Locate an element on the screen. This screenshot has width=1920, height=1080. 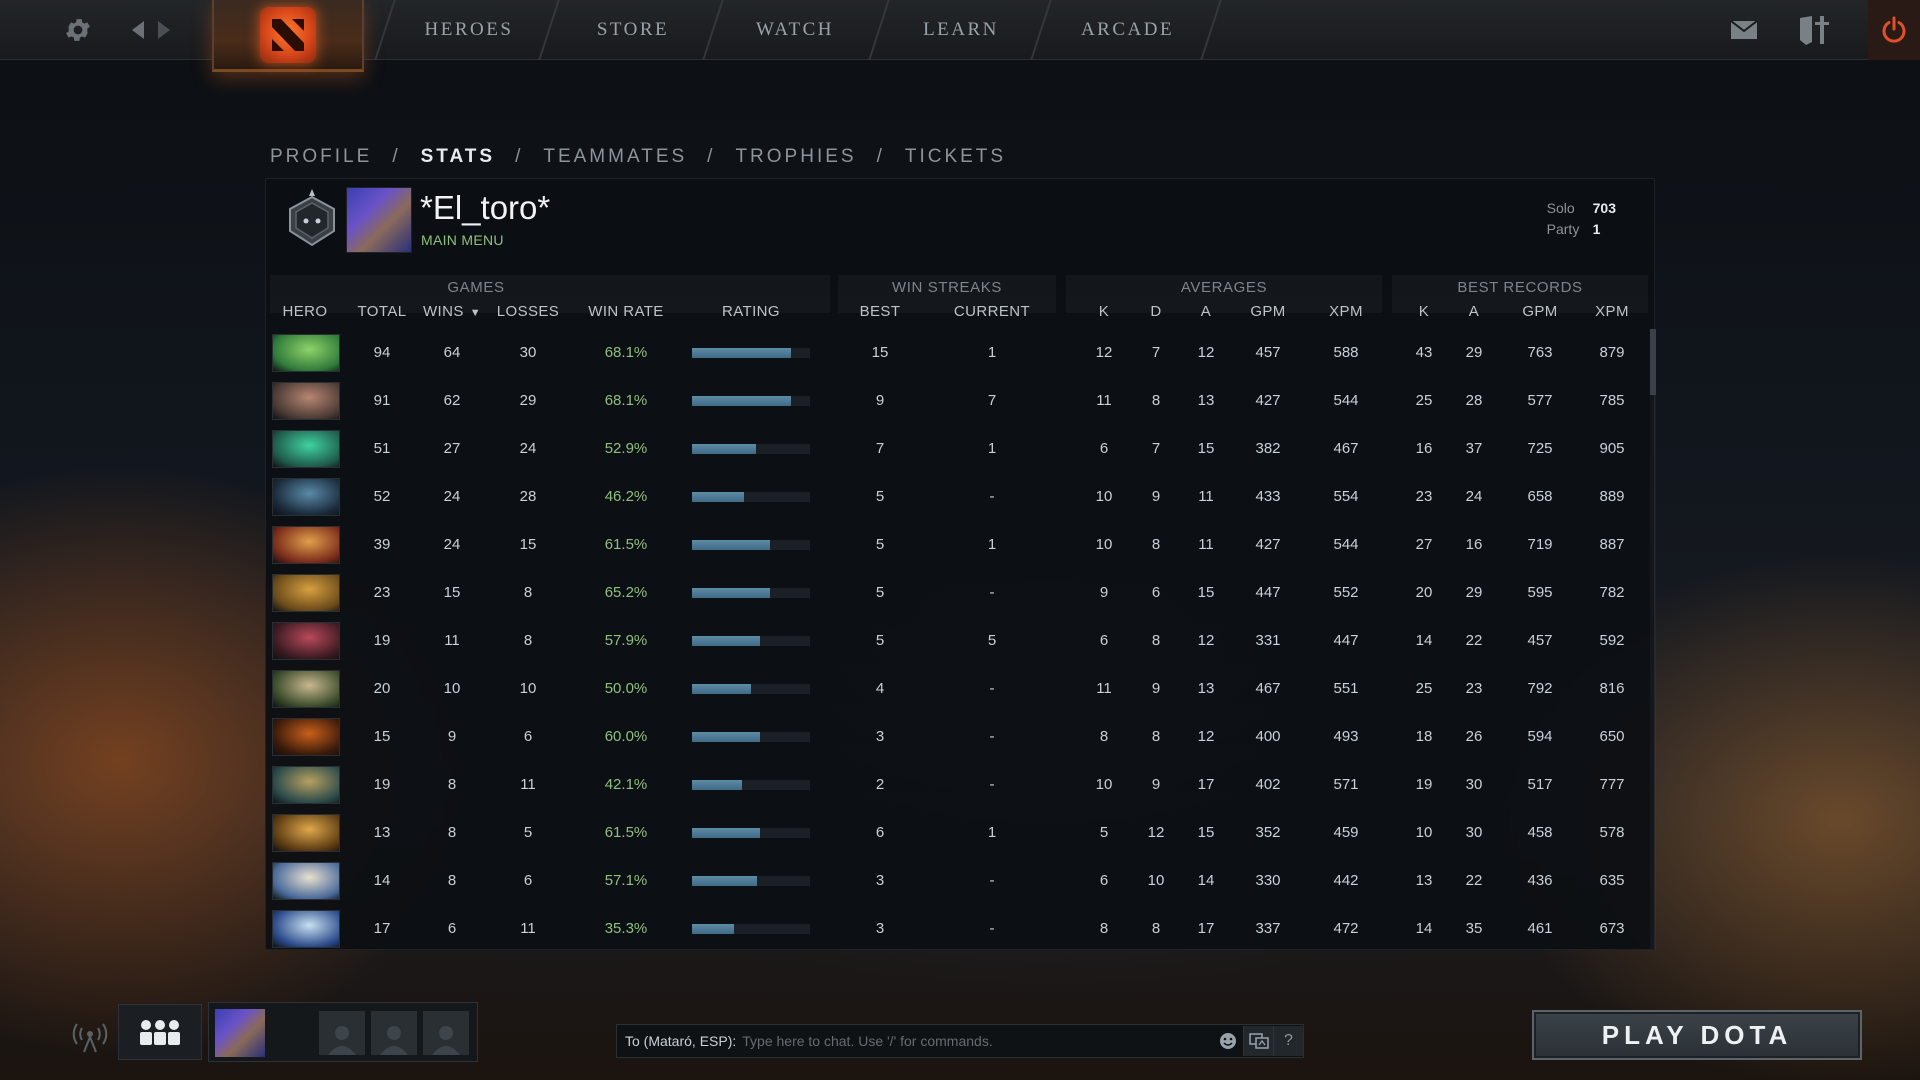
chat-help-button: ? is located at coordinates (1288, 1041).